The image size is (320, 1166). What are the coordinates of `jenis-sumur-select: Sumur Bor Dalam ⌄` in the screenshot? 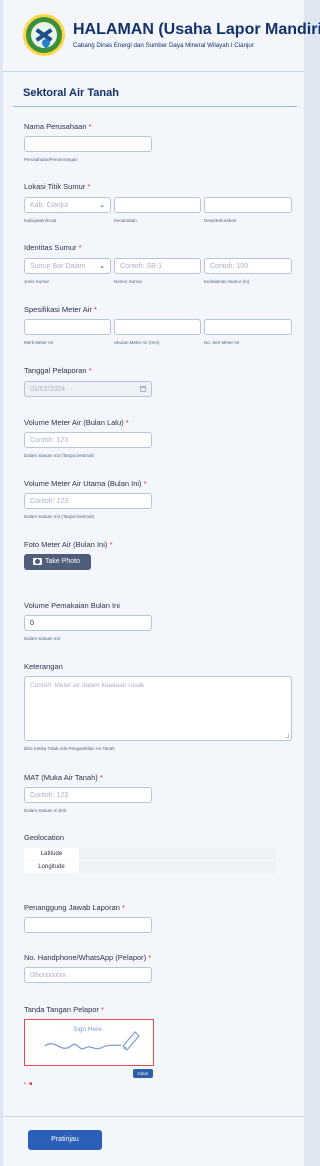 It's located at (67, 266).